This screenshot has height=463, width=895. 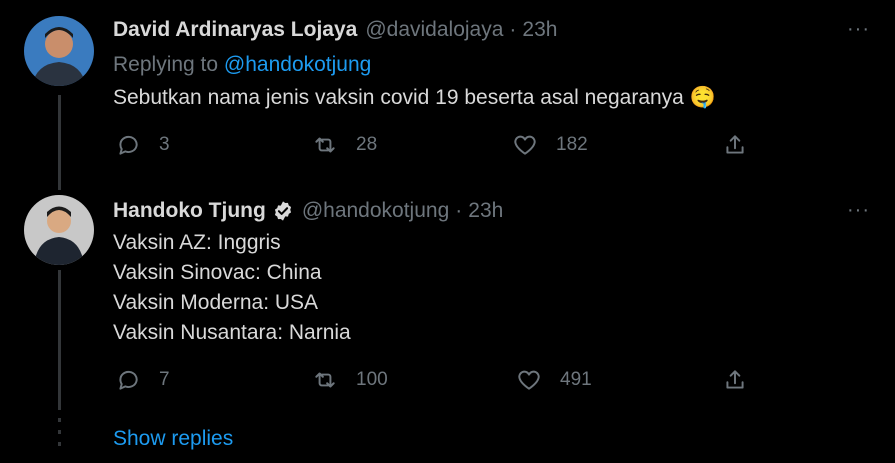 What do you see at coordinates (59, 142) in the screenshot?
I see `thread-line` at bounding box center [59, 142].